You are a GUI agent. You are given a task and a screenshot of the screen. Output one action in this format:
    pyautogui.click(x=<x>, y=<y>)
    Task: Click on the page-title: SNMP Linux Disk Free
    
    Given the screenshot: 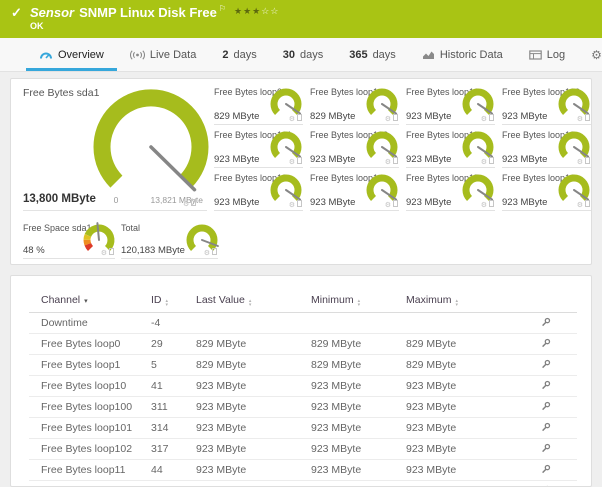 What is the action you would take?
    pyautogui.click(x=148, y=12)
    